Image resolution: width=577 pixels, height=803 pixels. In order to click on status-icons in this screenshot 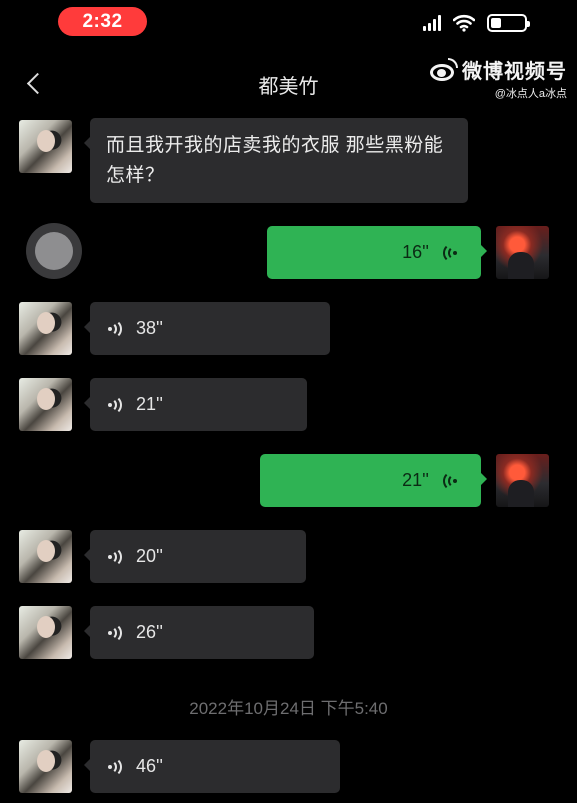, I will do `click(476, 23)`.